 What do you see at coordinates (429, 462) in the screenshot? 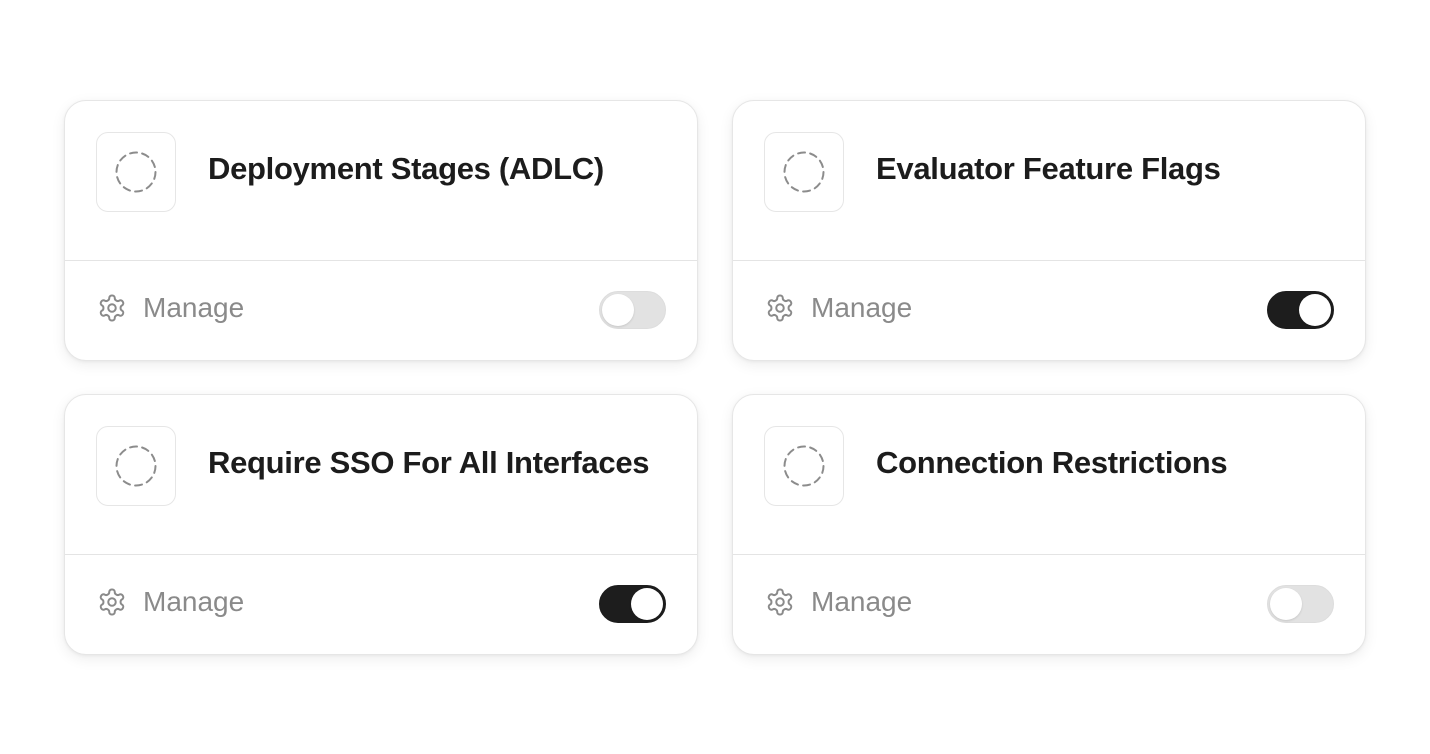
I see `card-title: Require SSO For All Interfaces` at bounding box center [429, 462].